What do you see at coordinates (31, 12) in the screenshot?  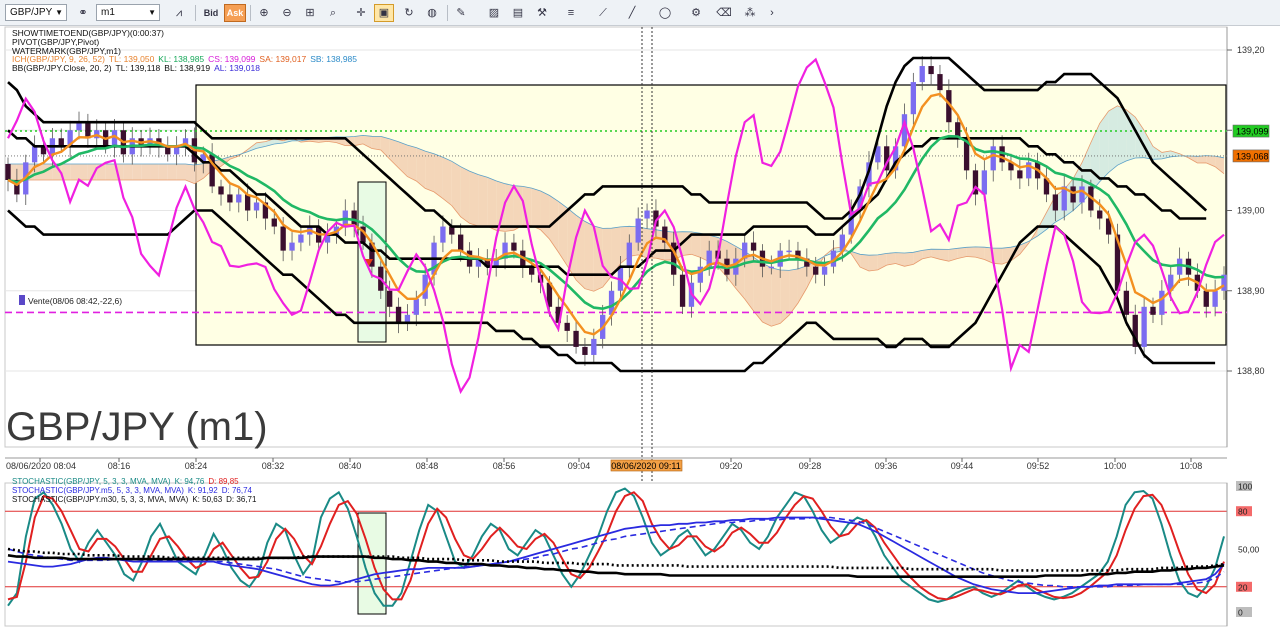 I see `symbol-label: GBP/JPY` at bounding box center [31, 12].